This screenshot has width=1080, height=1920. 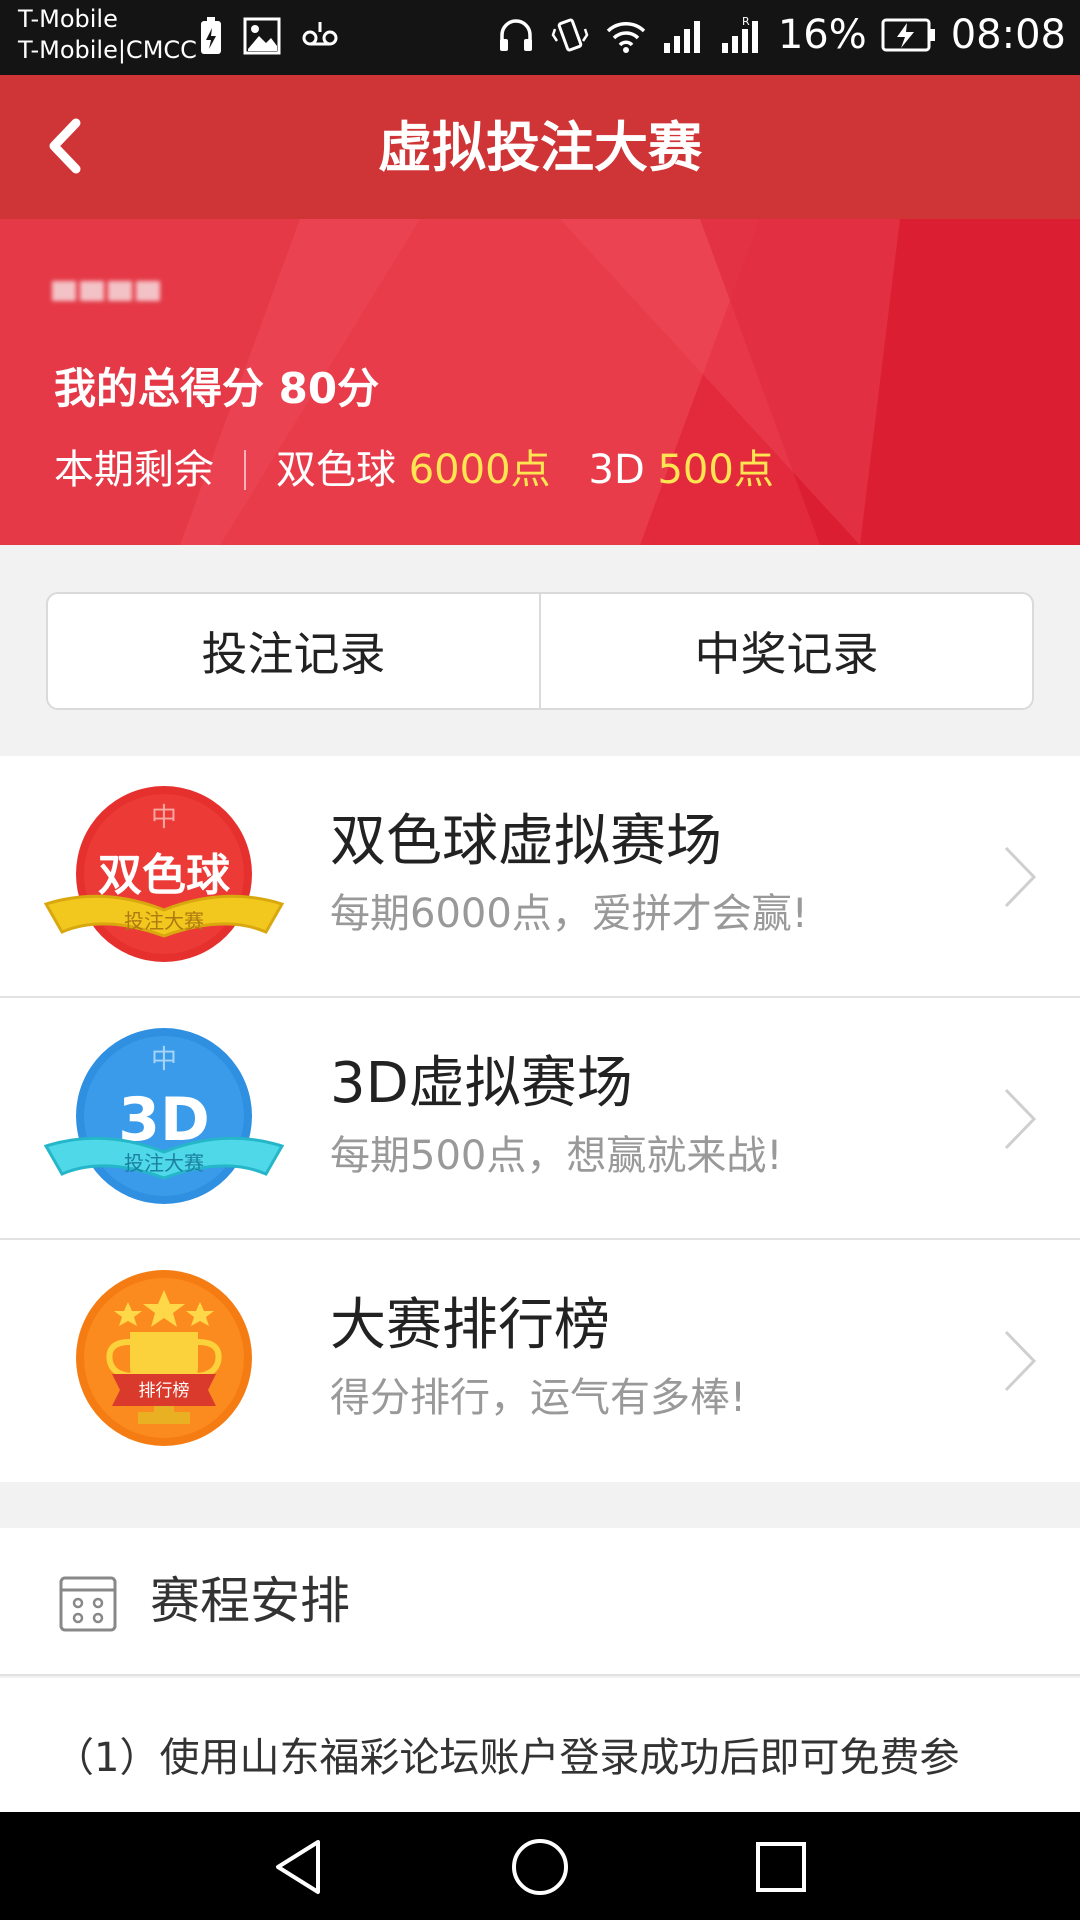 I want to click on game-subtitle: 每期6000点，爱拼才会赢!, so click(x=569, y=914).